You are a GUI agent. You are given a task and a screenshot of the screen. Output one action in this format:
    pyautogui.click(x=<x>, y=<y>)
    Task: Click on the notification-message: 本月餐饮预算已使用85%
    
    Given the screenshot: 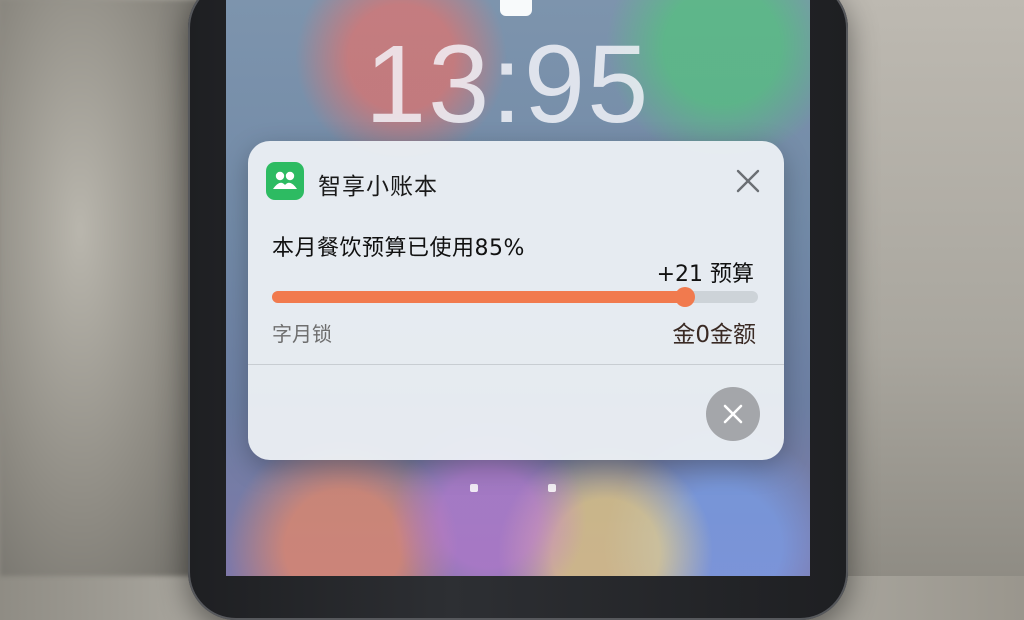 What is the action you would take?
    pyautogui.click(x=398, y=248)
    